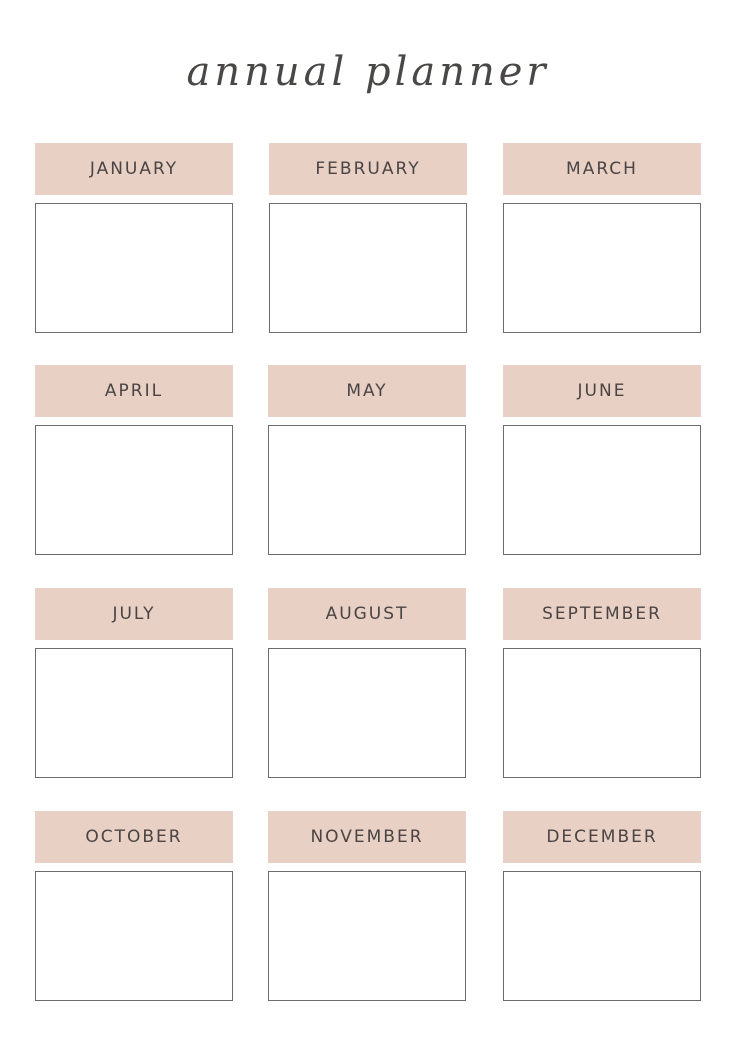 The image size is (736, 1041). Describe the element at coordinates (368, 72) in the screenshot. I see `page-title: annual planner` at that location.